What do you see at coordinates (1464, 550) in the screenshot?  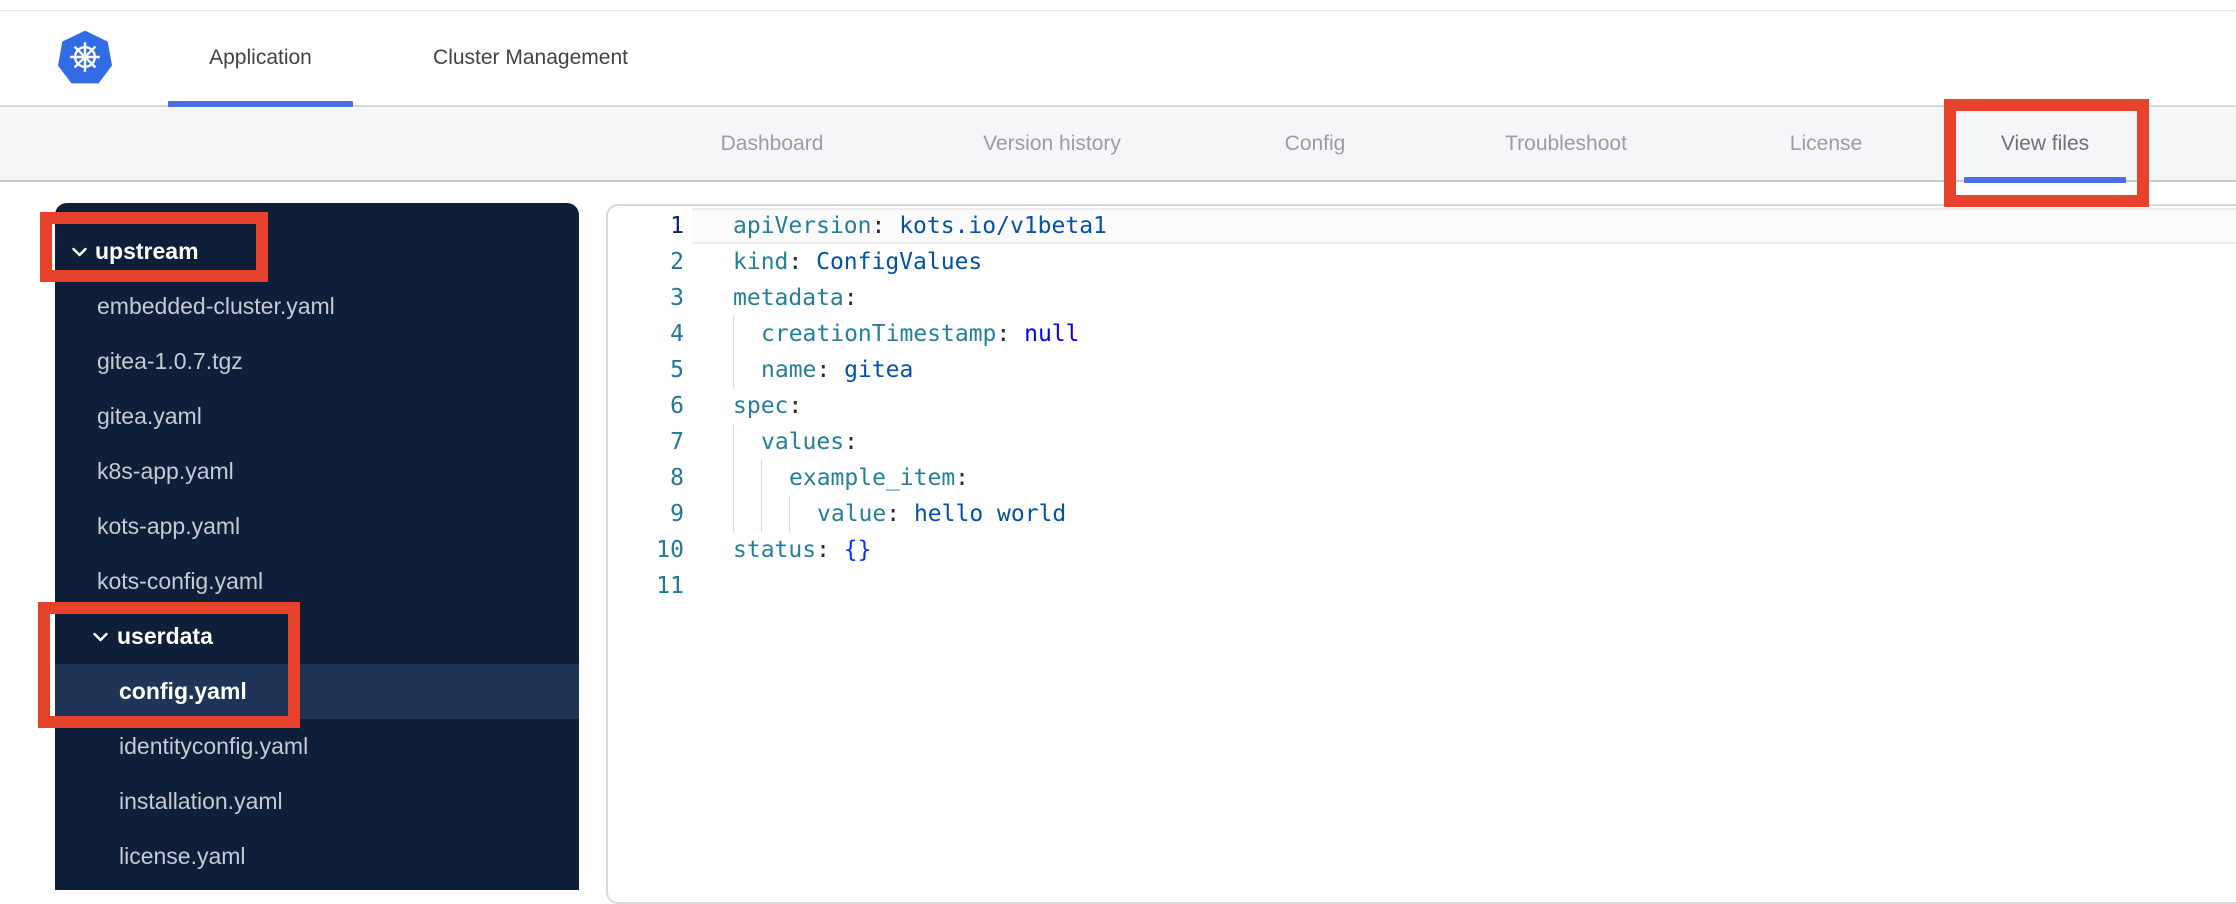 I see `code-line-content: status: {}` at bounding box center [1464, 550].